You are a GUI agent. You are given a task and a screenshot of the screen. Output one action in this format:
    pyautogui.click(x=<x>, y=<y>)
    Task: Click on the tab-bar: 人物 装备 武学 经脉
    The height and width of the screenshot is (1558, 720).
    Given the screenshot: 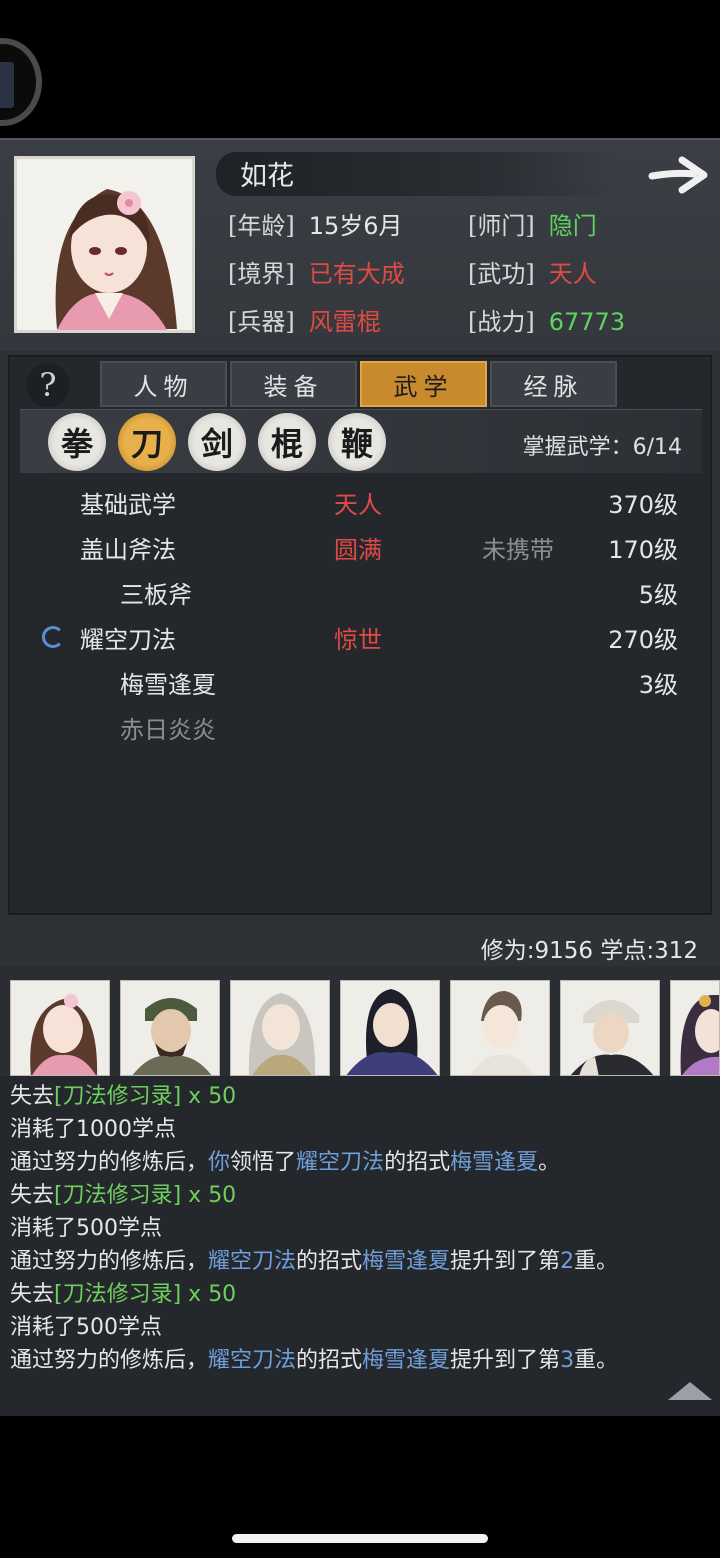 What is the action you would take?
    pyautogui.click(x=358, y=385)
    